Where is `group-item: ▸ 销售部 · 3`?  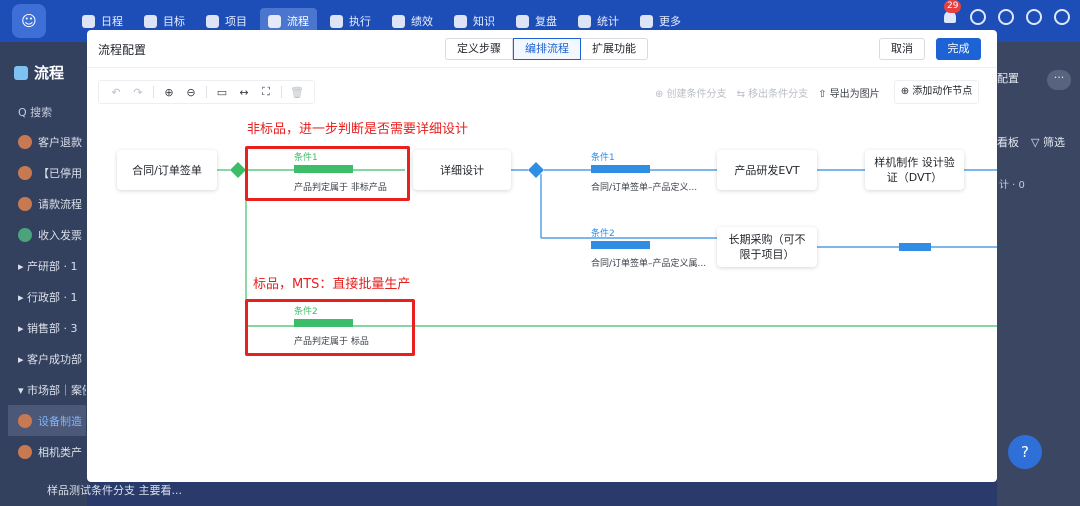 group-item: ▸ 销售部 · 3 is located at coordinates (52, 327).